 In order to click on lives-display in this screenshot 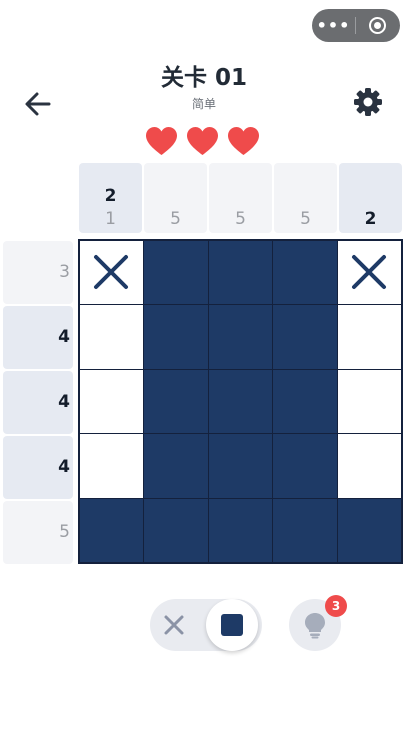, I will do `click(202, 141)`.